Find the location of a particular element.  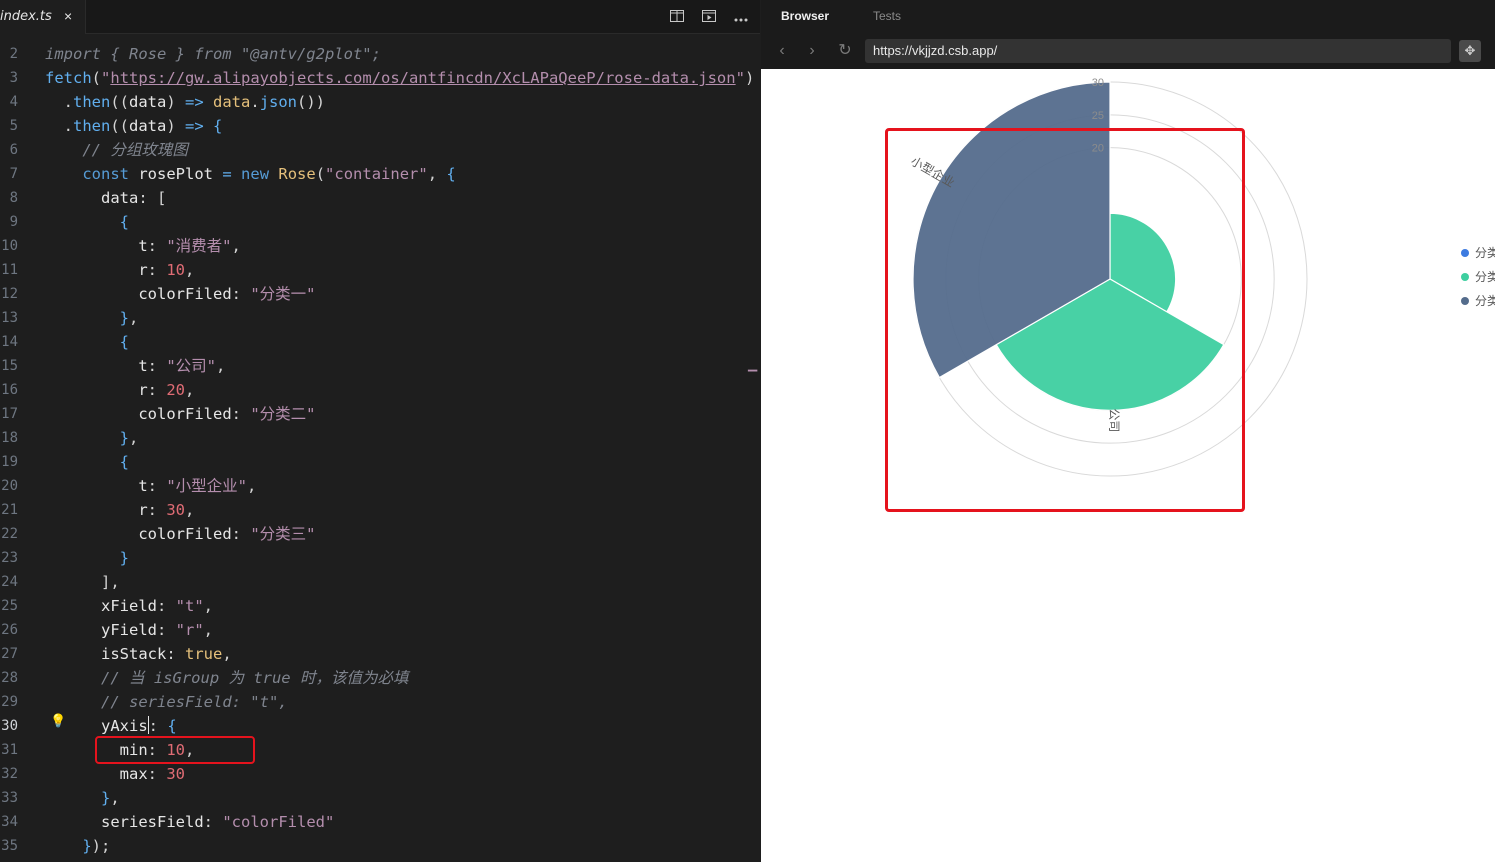

line-number: 33 is located at coordinates (9, 798).